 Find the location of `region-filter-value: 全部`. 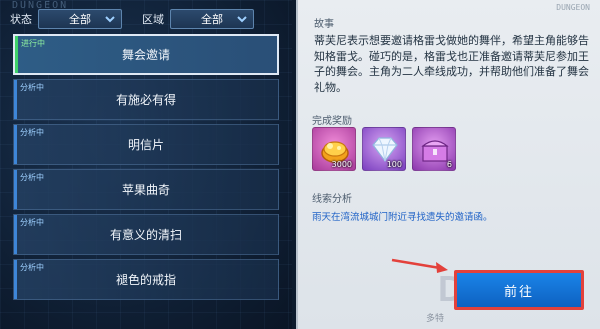

region-filter-value: 全部 is located at coordinates (212, 19).